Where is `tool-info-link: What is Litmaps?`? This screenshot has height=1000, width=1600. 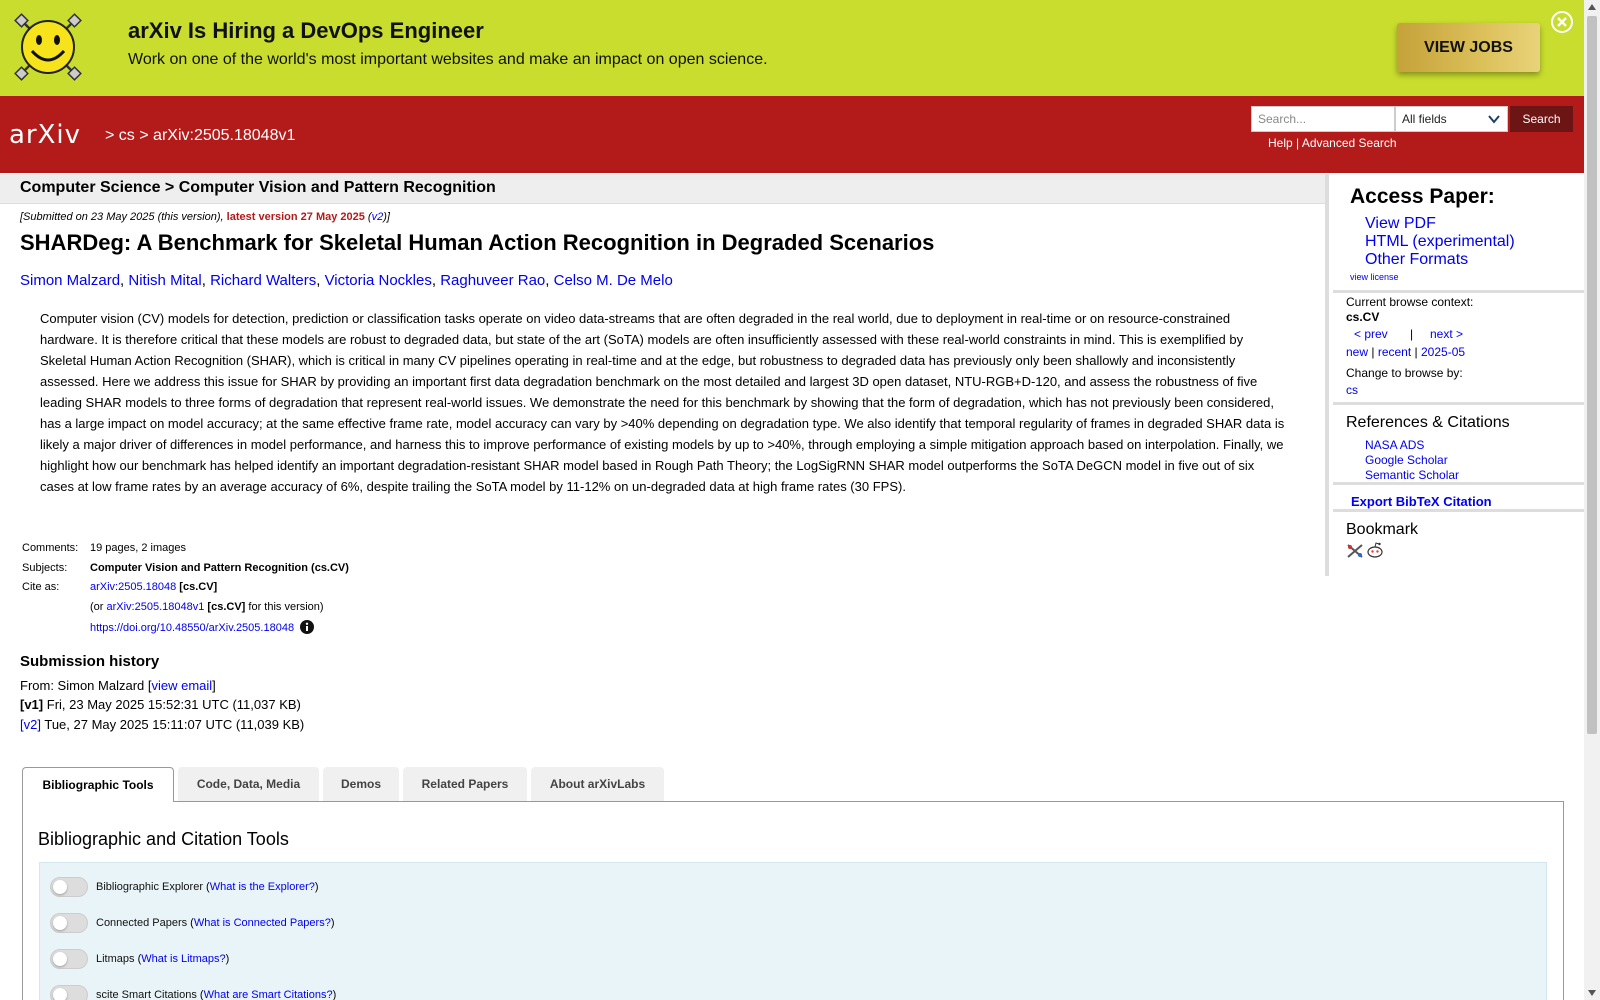 tool-info-link: What is Litmaps? is located at coordinates (183, 959).